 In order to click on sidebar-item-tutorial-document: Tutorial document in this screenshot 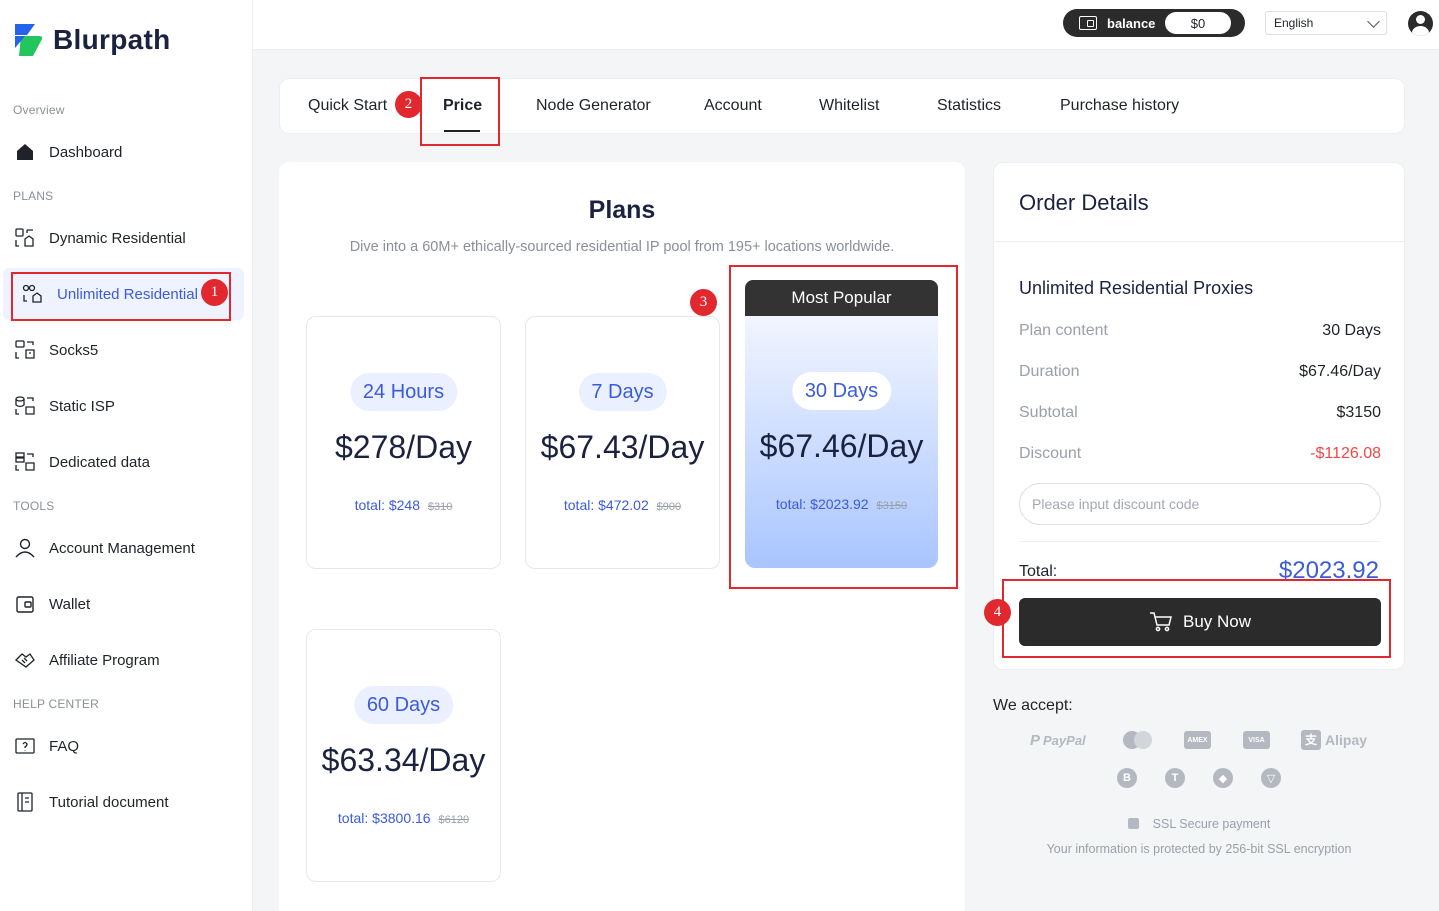, I will do `click(128, 802)`.